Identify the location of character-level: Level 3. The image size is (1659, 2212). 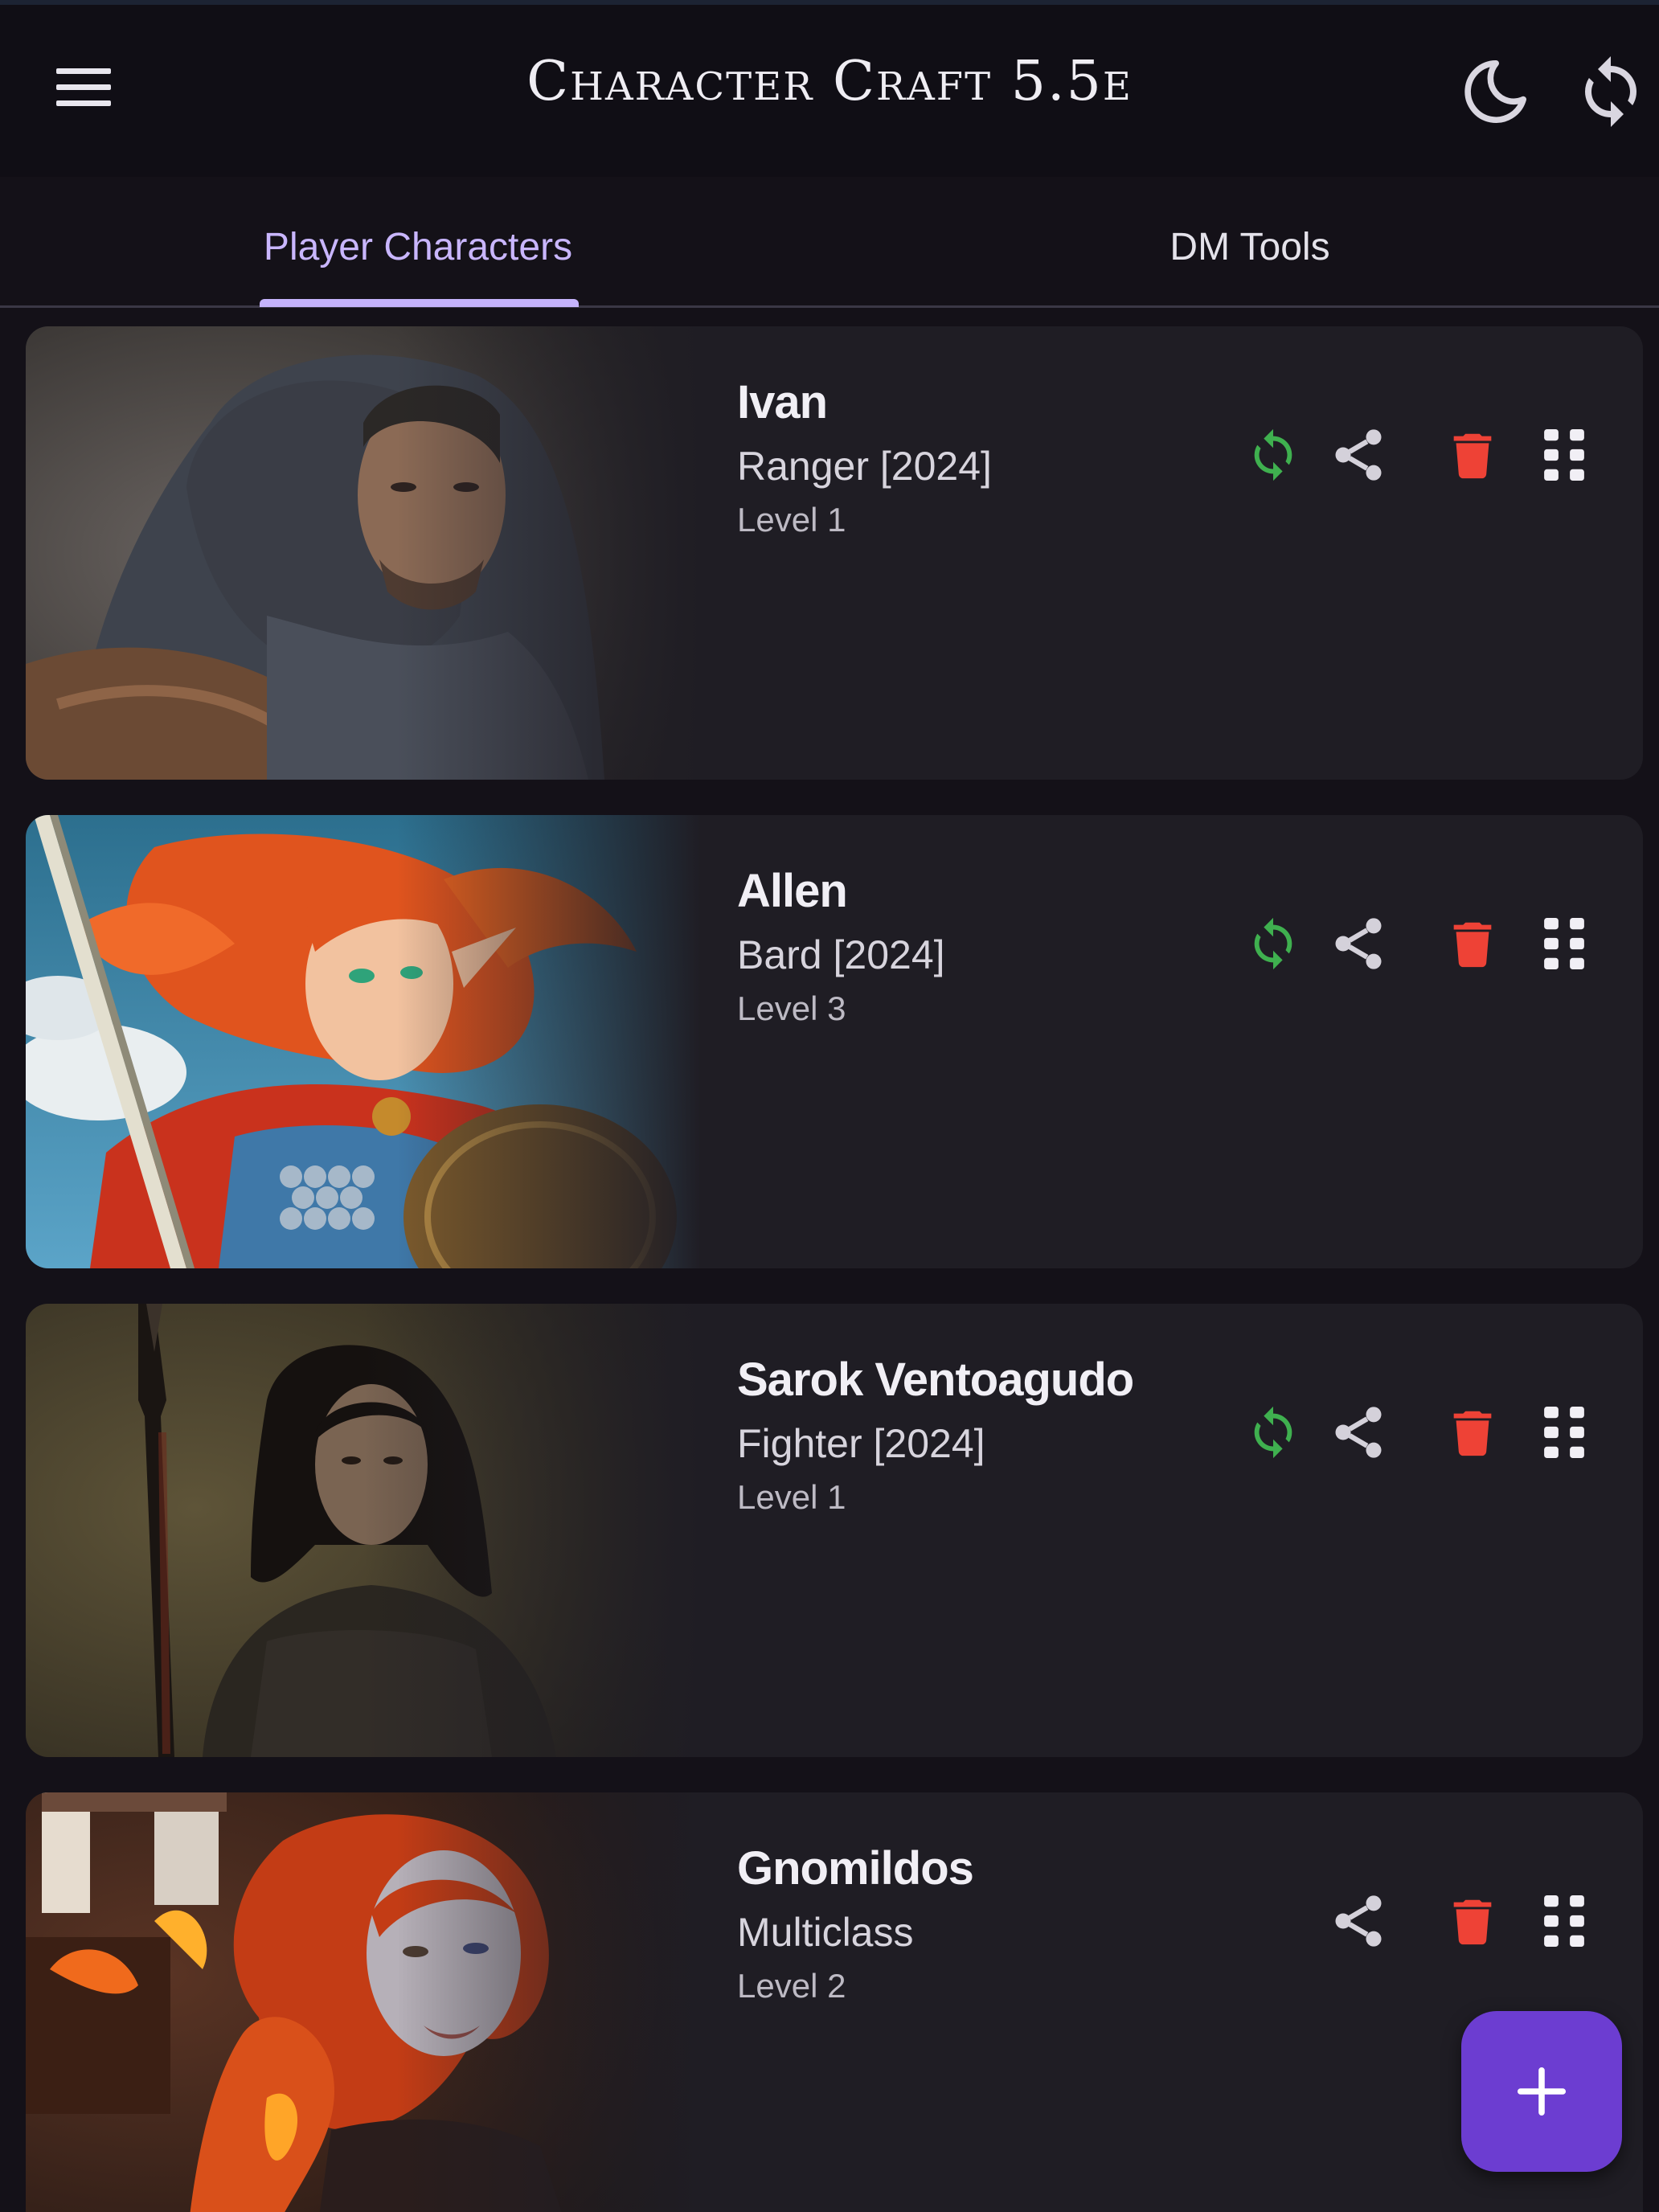
(791, 1008).